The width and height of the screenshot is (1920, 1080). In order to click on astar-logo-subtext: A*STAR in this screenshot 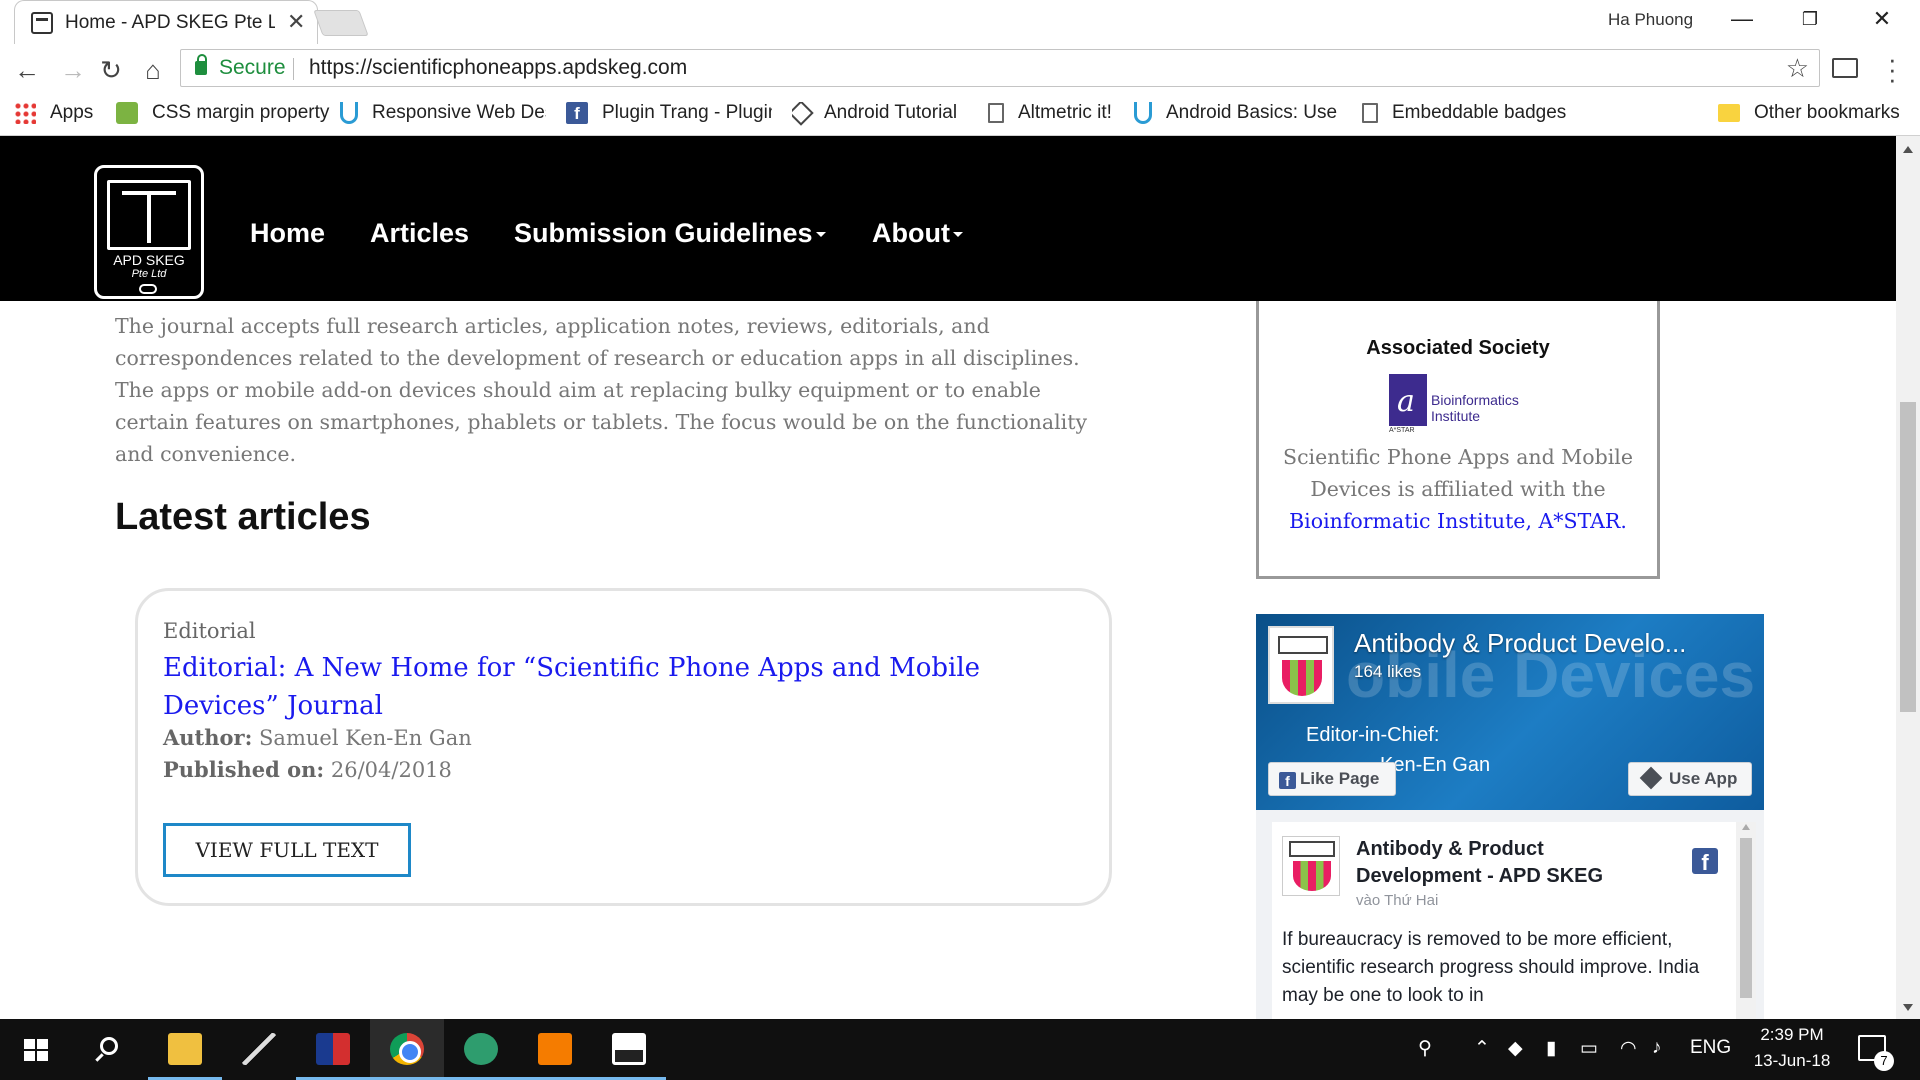, I will do `click(1402, 430)`.